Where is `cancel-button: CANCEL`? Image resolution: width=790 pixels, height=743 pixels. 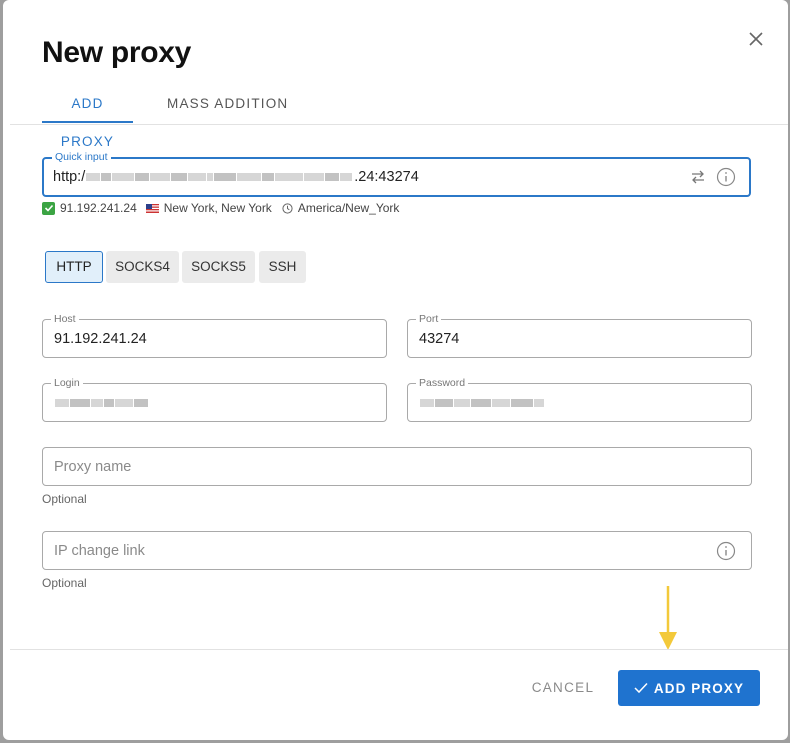
cancel-button: CANCEL is located at coordinates (563, 688).